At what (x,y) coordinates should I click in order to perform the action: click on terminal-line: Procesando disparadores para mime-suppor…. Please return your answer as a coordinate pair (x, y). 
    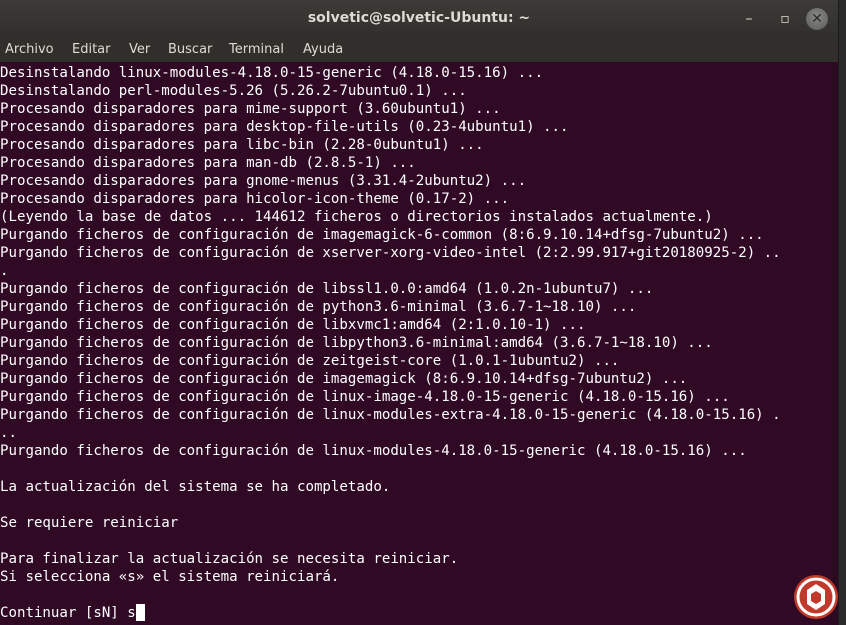
    Looking at the image, I should click on (250, 109).